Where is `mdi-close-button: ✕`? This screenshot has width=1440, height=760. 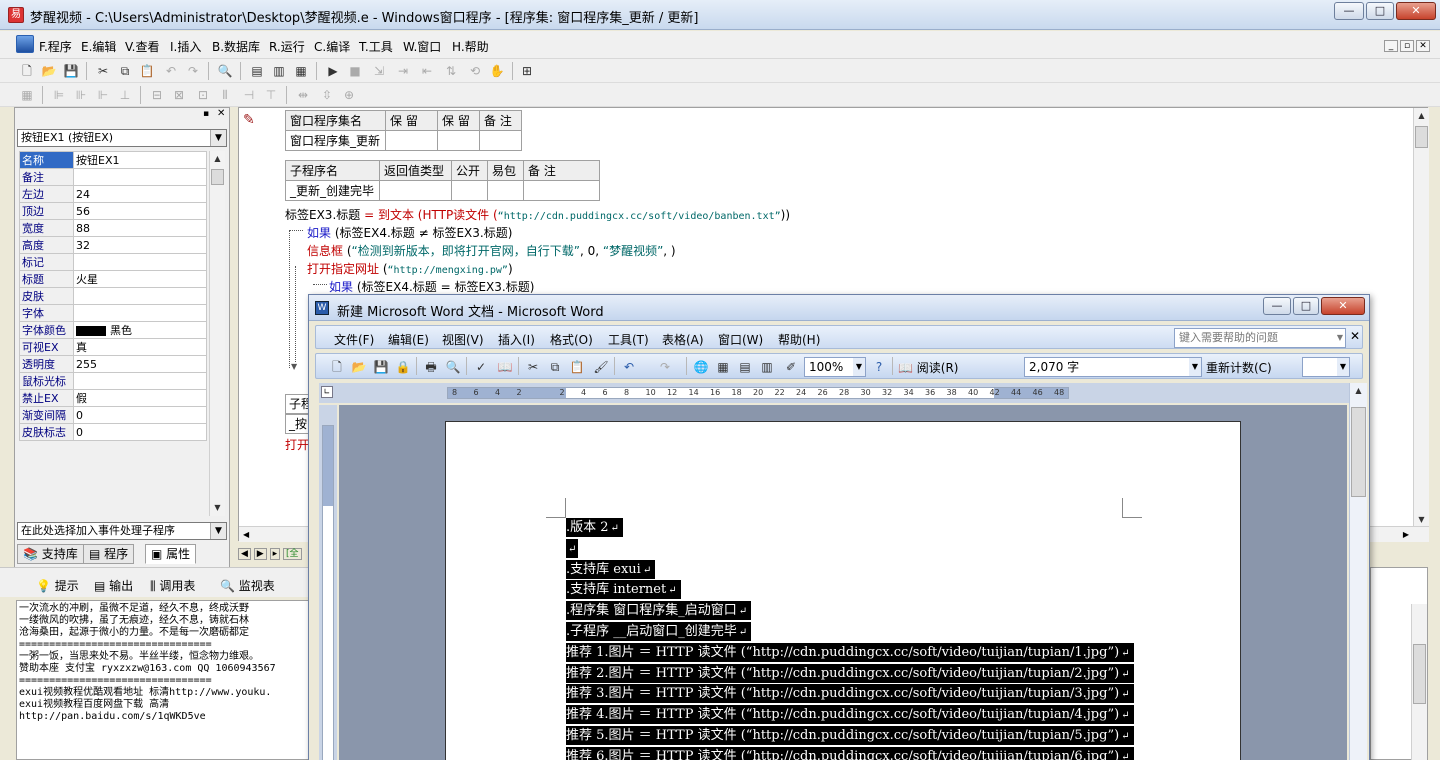
mdi-close-button: ✕ is located at coordinates (1423, 46).